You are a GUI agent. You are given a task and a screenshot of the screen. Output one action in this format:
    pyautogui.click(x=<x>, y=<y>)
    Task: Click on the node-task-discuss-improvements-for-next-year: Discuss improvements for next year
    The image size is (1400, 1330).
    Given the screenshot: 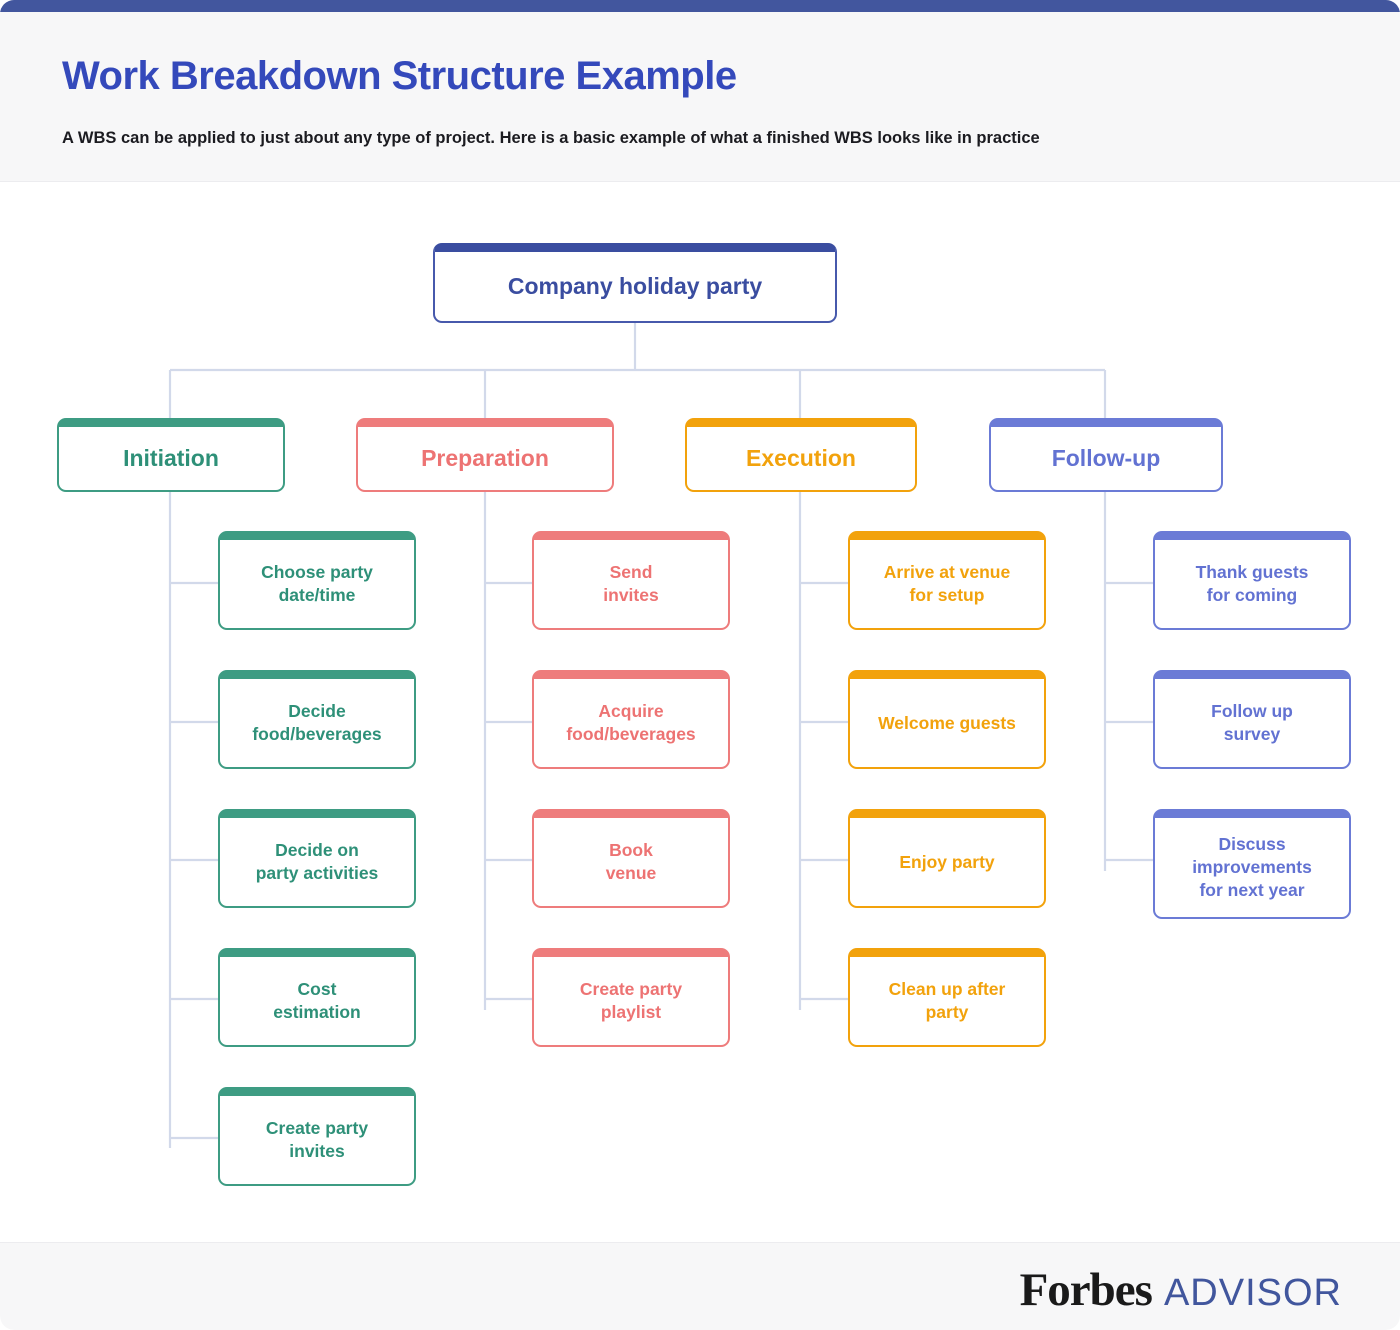 What is the action you would take?
    pyautogui.click(x=1252, y=864)
    